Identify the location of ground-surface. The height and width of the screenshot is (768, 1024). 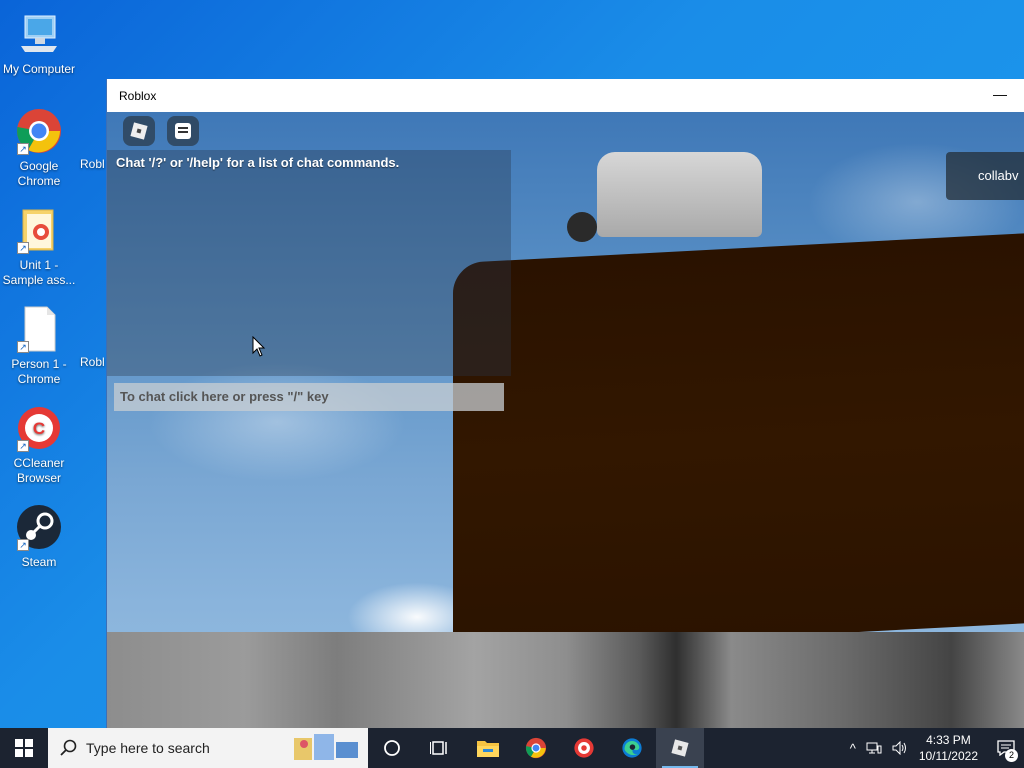
(565, 680).